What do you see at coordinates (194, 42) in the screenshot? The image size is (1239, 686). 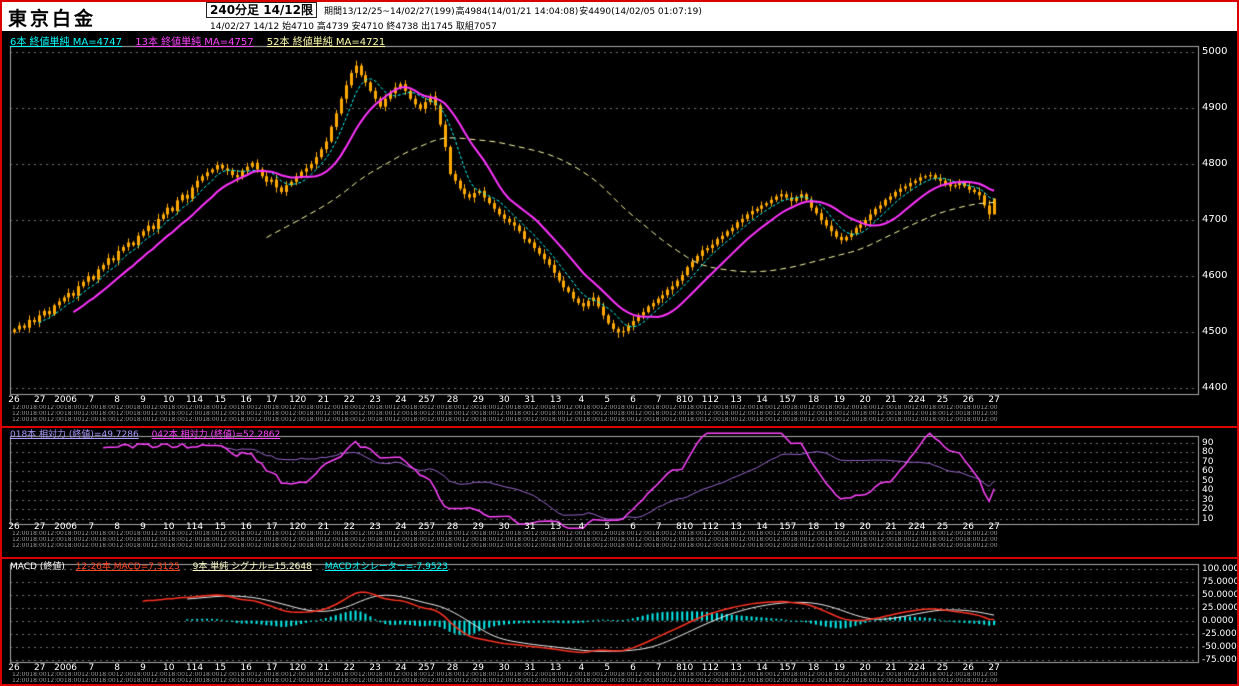 I see `ma13-legend: 13本 終値単純 MA=4757` at bounding box center [194, 42].